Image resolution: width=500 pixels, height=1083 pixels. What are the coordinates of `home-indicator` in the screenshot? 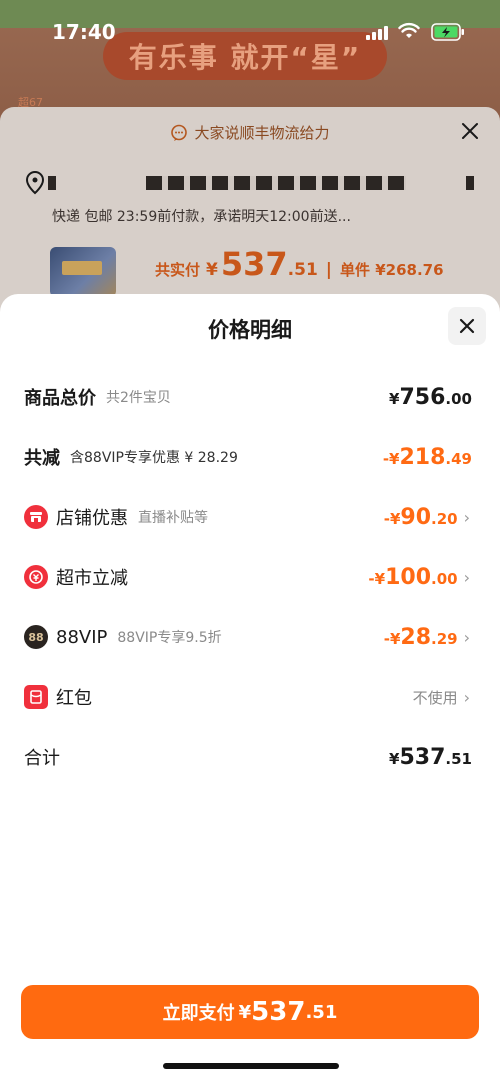 It's located at (251, 1066).